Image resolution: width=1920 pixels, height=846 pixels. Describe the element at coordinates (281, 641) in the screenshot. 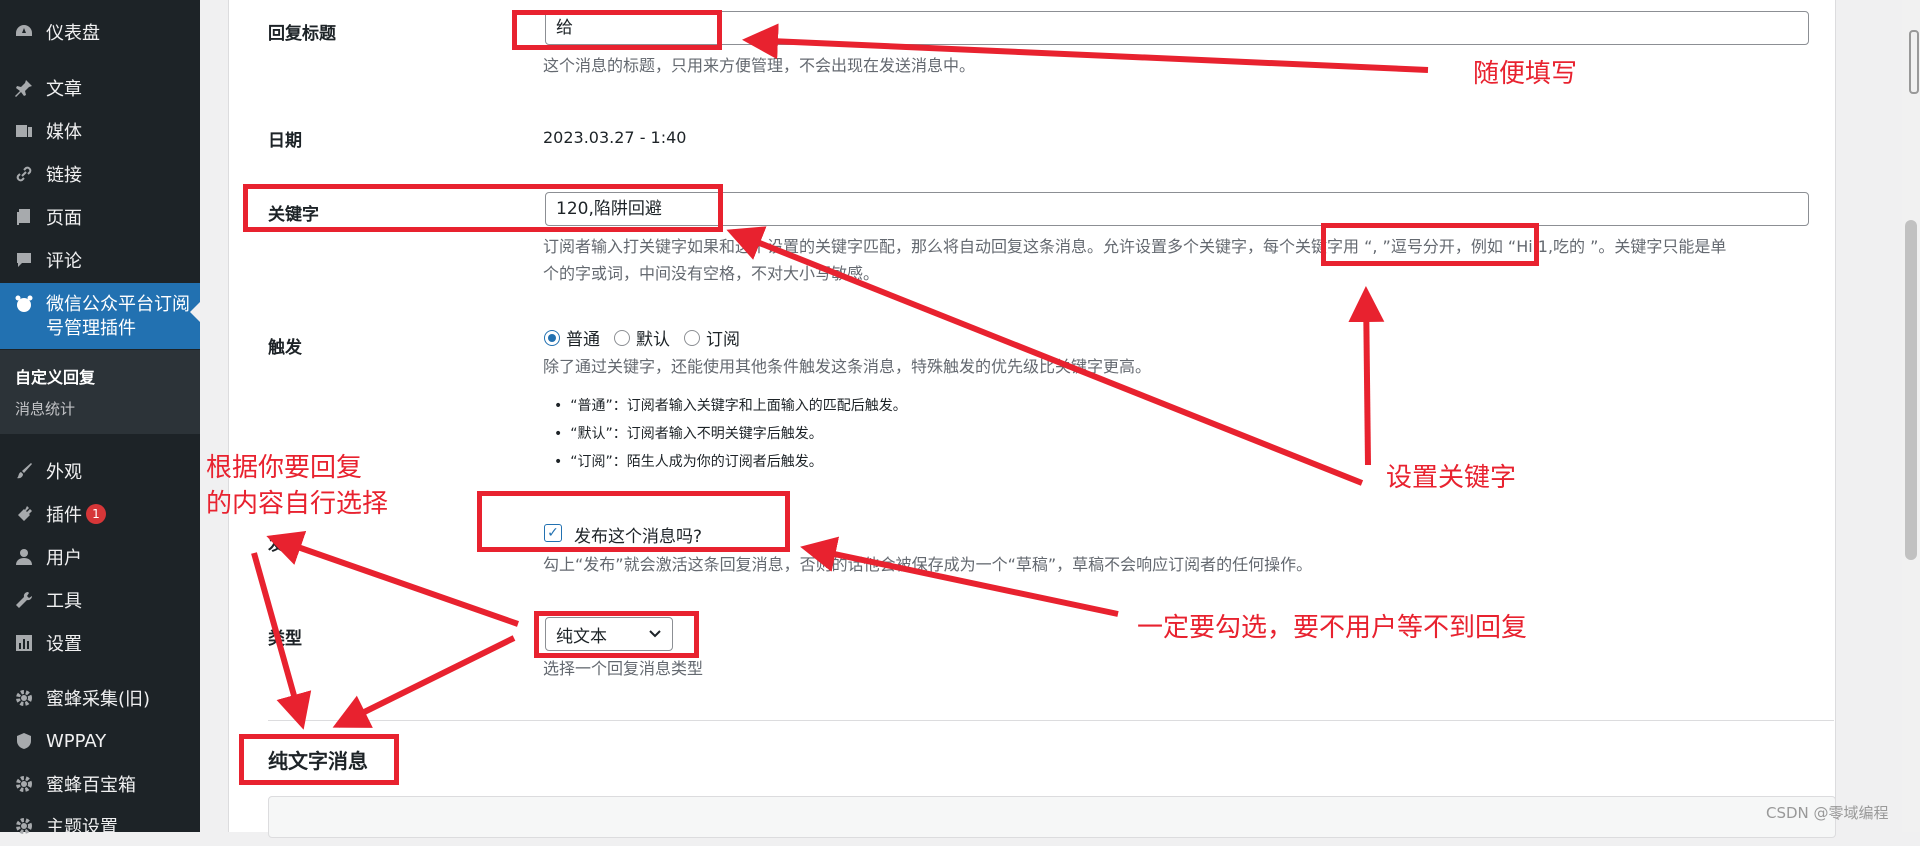

I see `arrow-to-section-left` at that location.